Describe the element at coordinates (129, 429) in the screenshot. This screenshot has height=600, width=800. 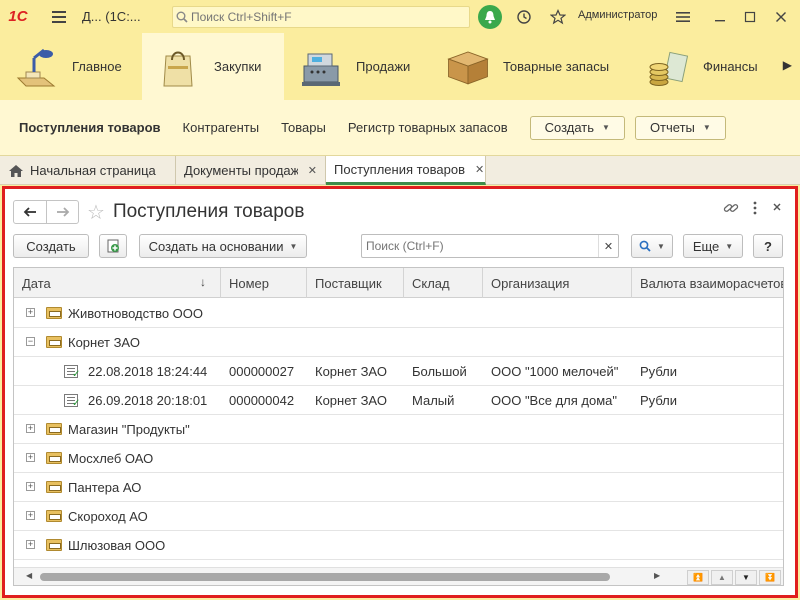
I see `group-name: Магазин "Продукты"` at that location.